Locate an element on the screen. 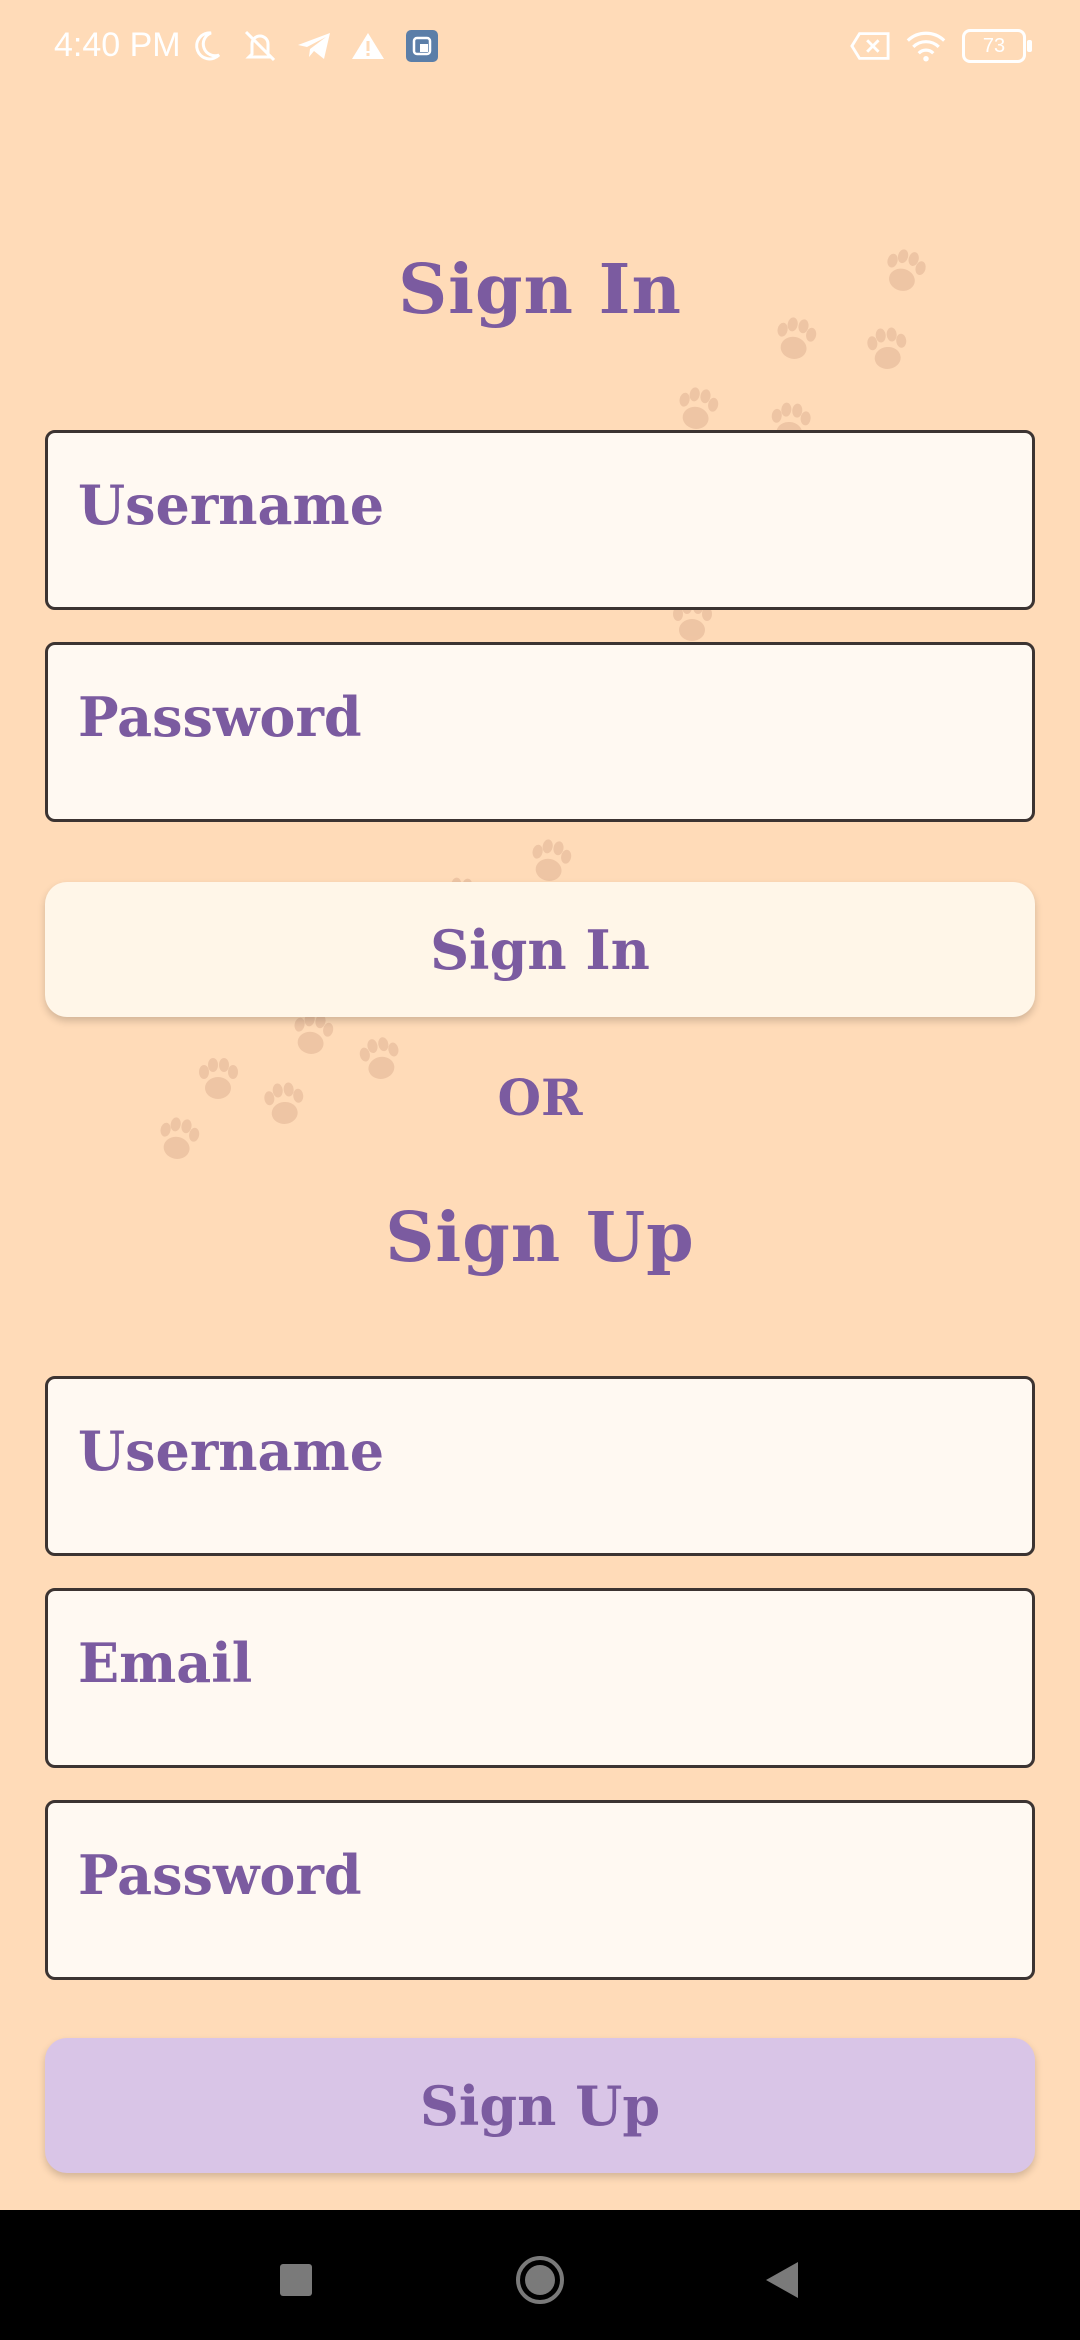 This screenshot has height=2340, width=1080. or-divider: OR is located at coordinates (540, 1097).